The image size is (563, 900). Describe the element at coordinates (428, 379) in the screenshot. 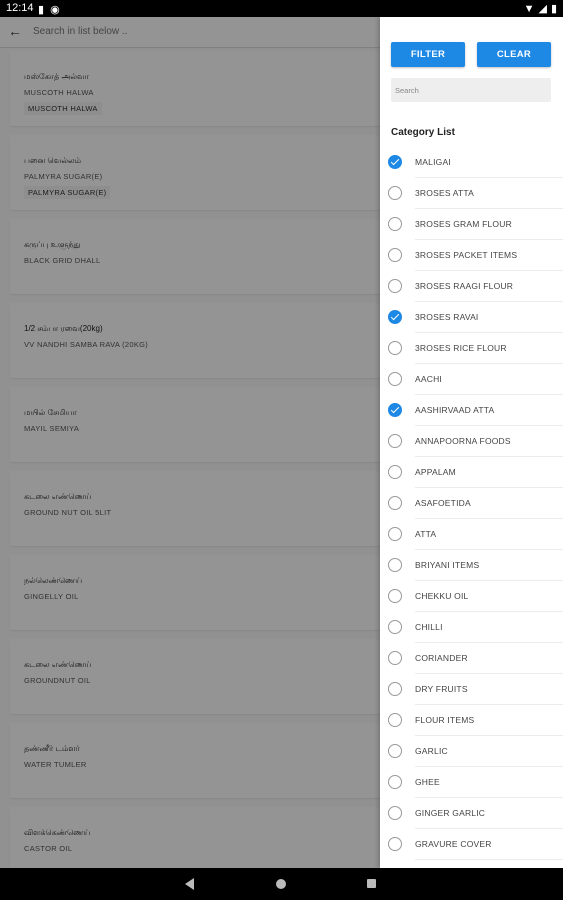

I see `category-label: AACHI` at that location.